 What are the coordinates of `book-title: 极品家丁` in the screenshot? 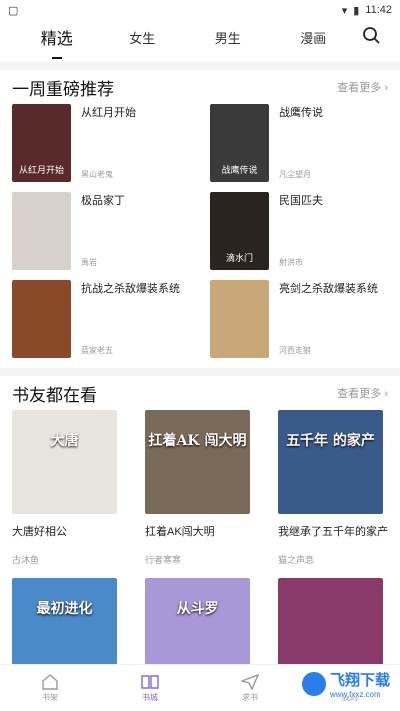 It's located at (103, 201).